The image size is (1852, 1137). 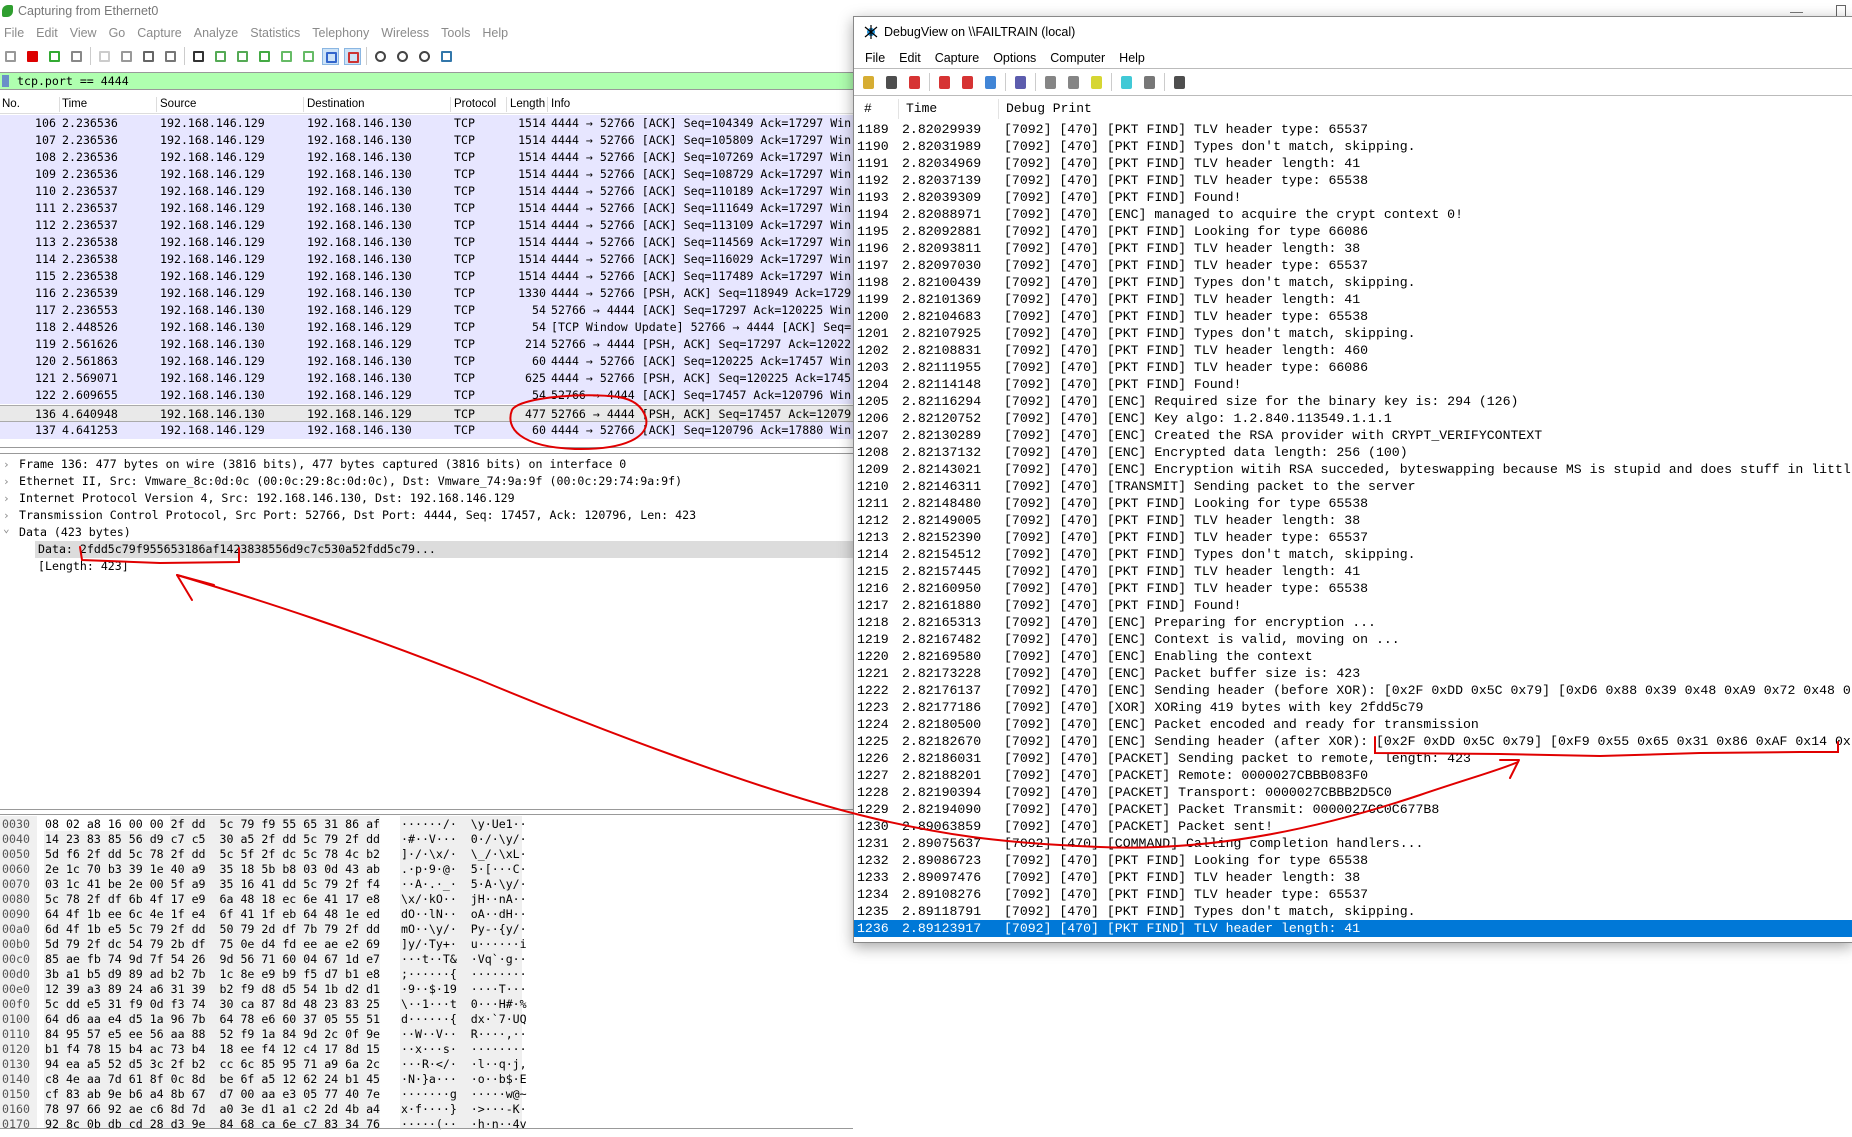 What do you see at coordinates (464, 1004) in the screenshot?
I see `hex-ascii: \··1···t 0···H#·%` at bounding box center [464, 1004].